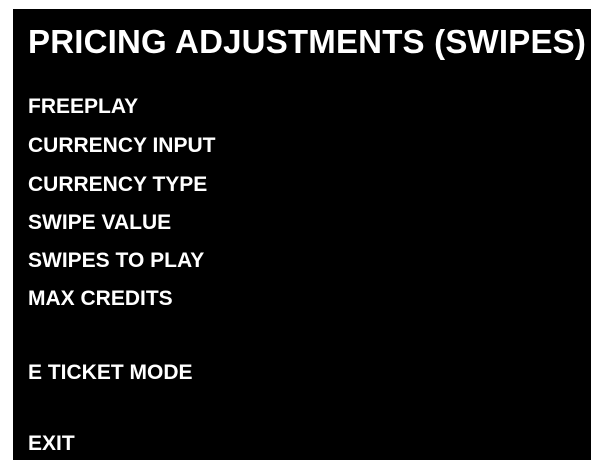 The image size is (605, 460). Describe the element at coordinates (116, 261) in the screenshot. I see `menu-item-swipes-to-play: SWIPES TO PLAY` at that location.